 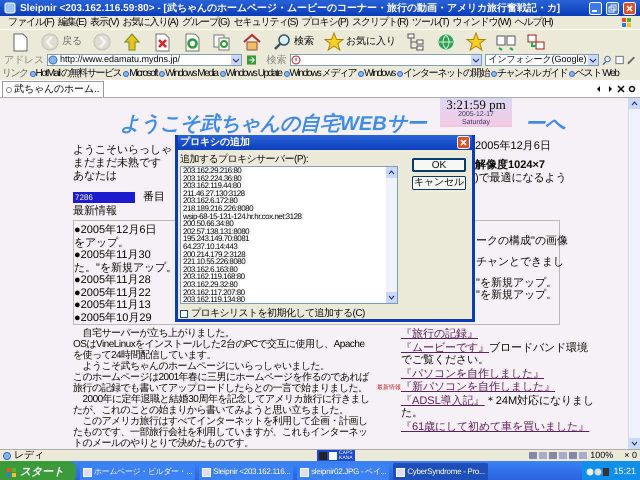 What do you see at coordinates (430, 22) in the screenshot?
I see `menu-item: ツール(T)` at bounding box center [430, 22].